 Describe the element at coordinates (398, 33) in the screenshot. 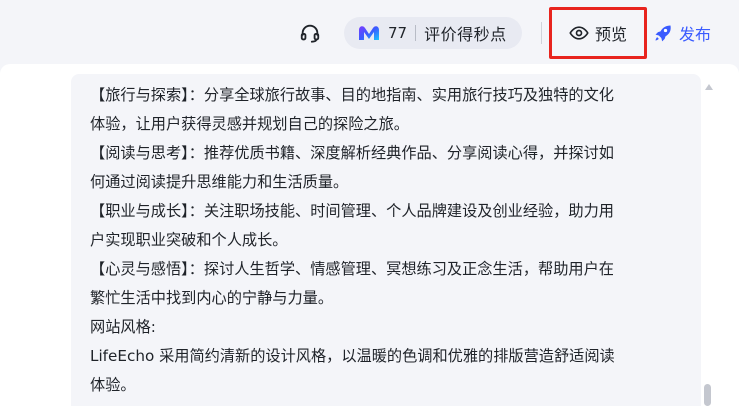

I see `points-count: 77` at that location.